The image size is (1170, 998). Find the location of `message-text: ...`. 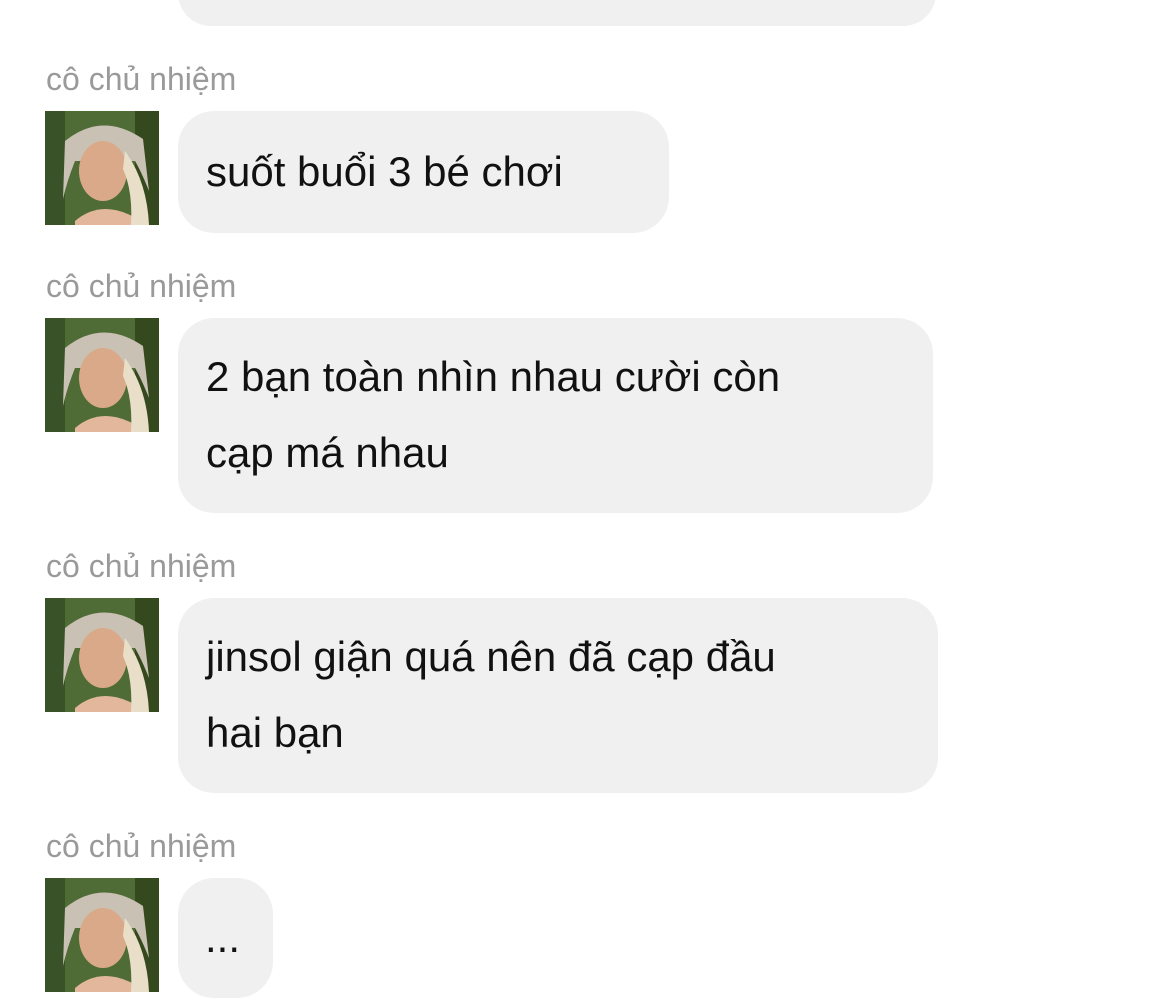

message-text: ... is located at coordinates (223, 937).